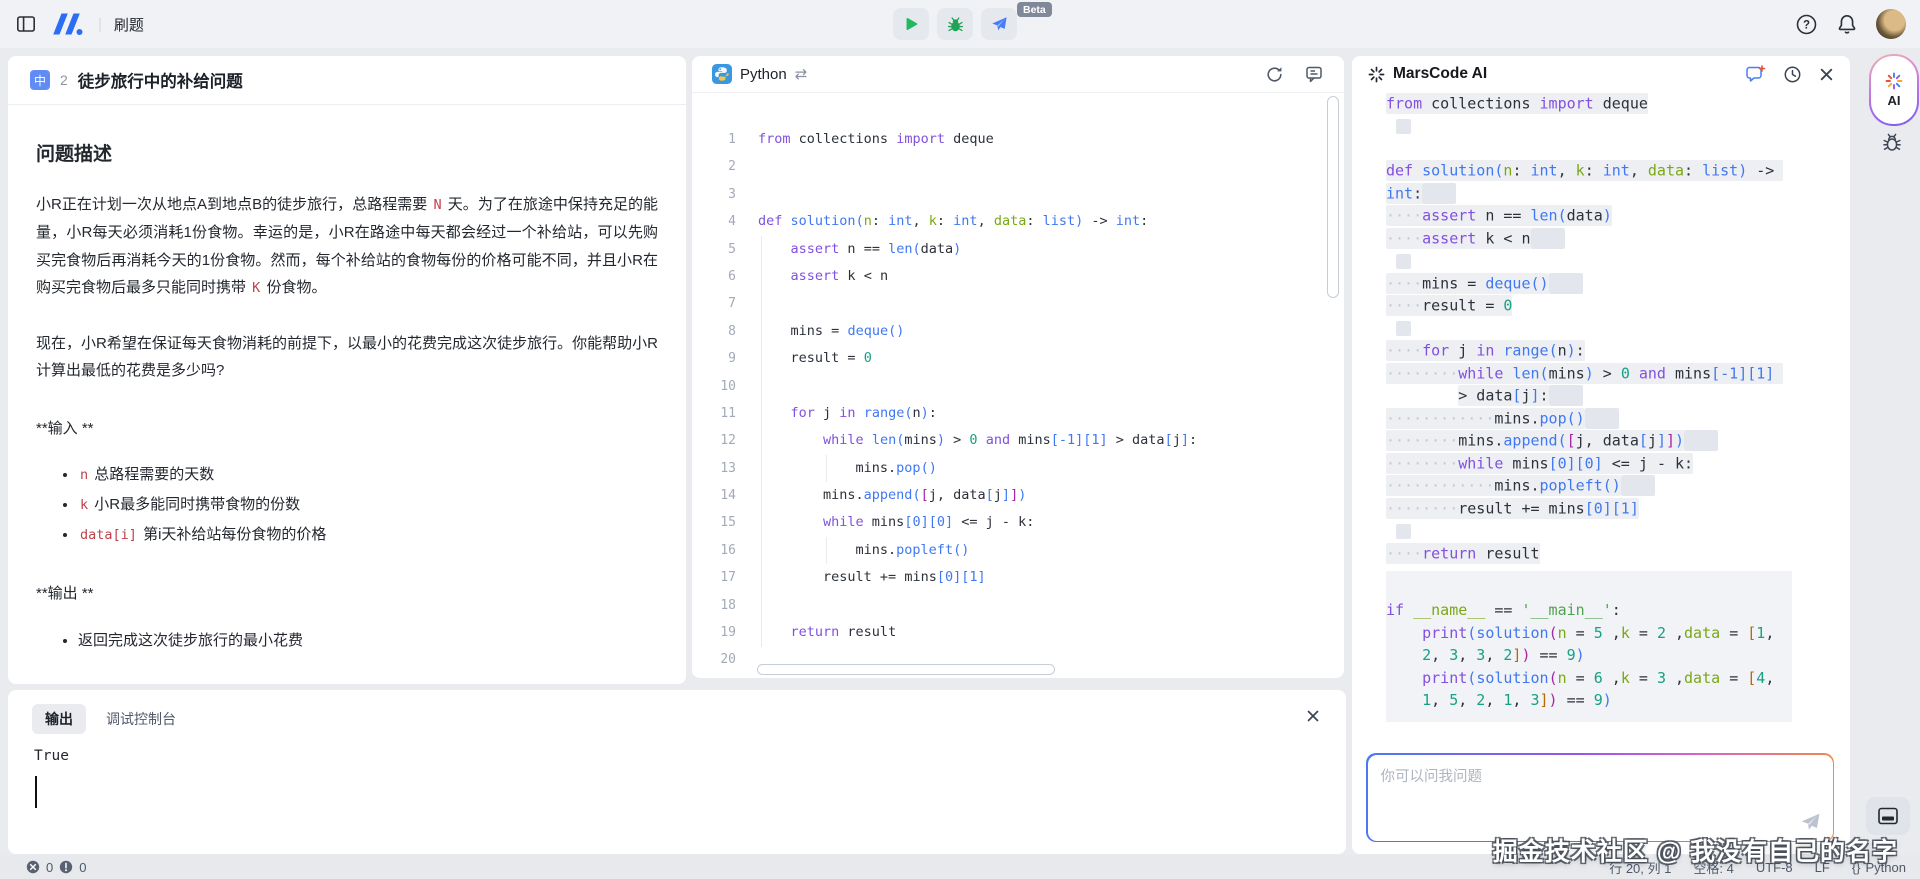  I want to click on encoding: UTF-8, so click(1774, 867).